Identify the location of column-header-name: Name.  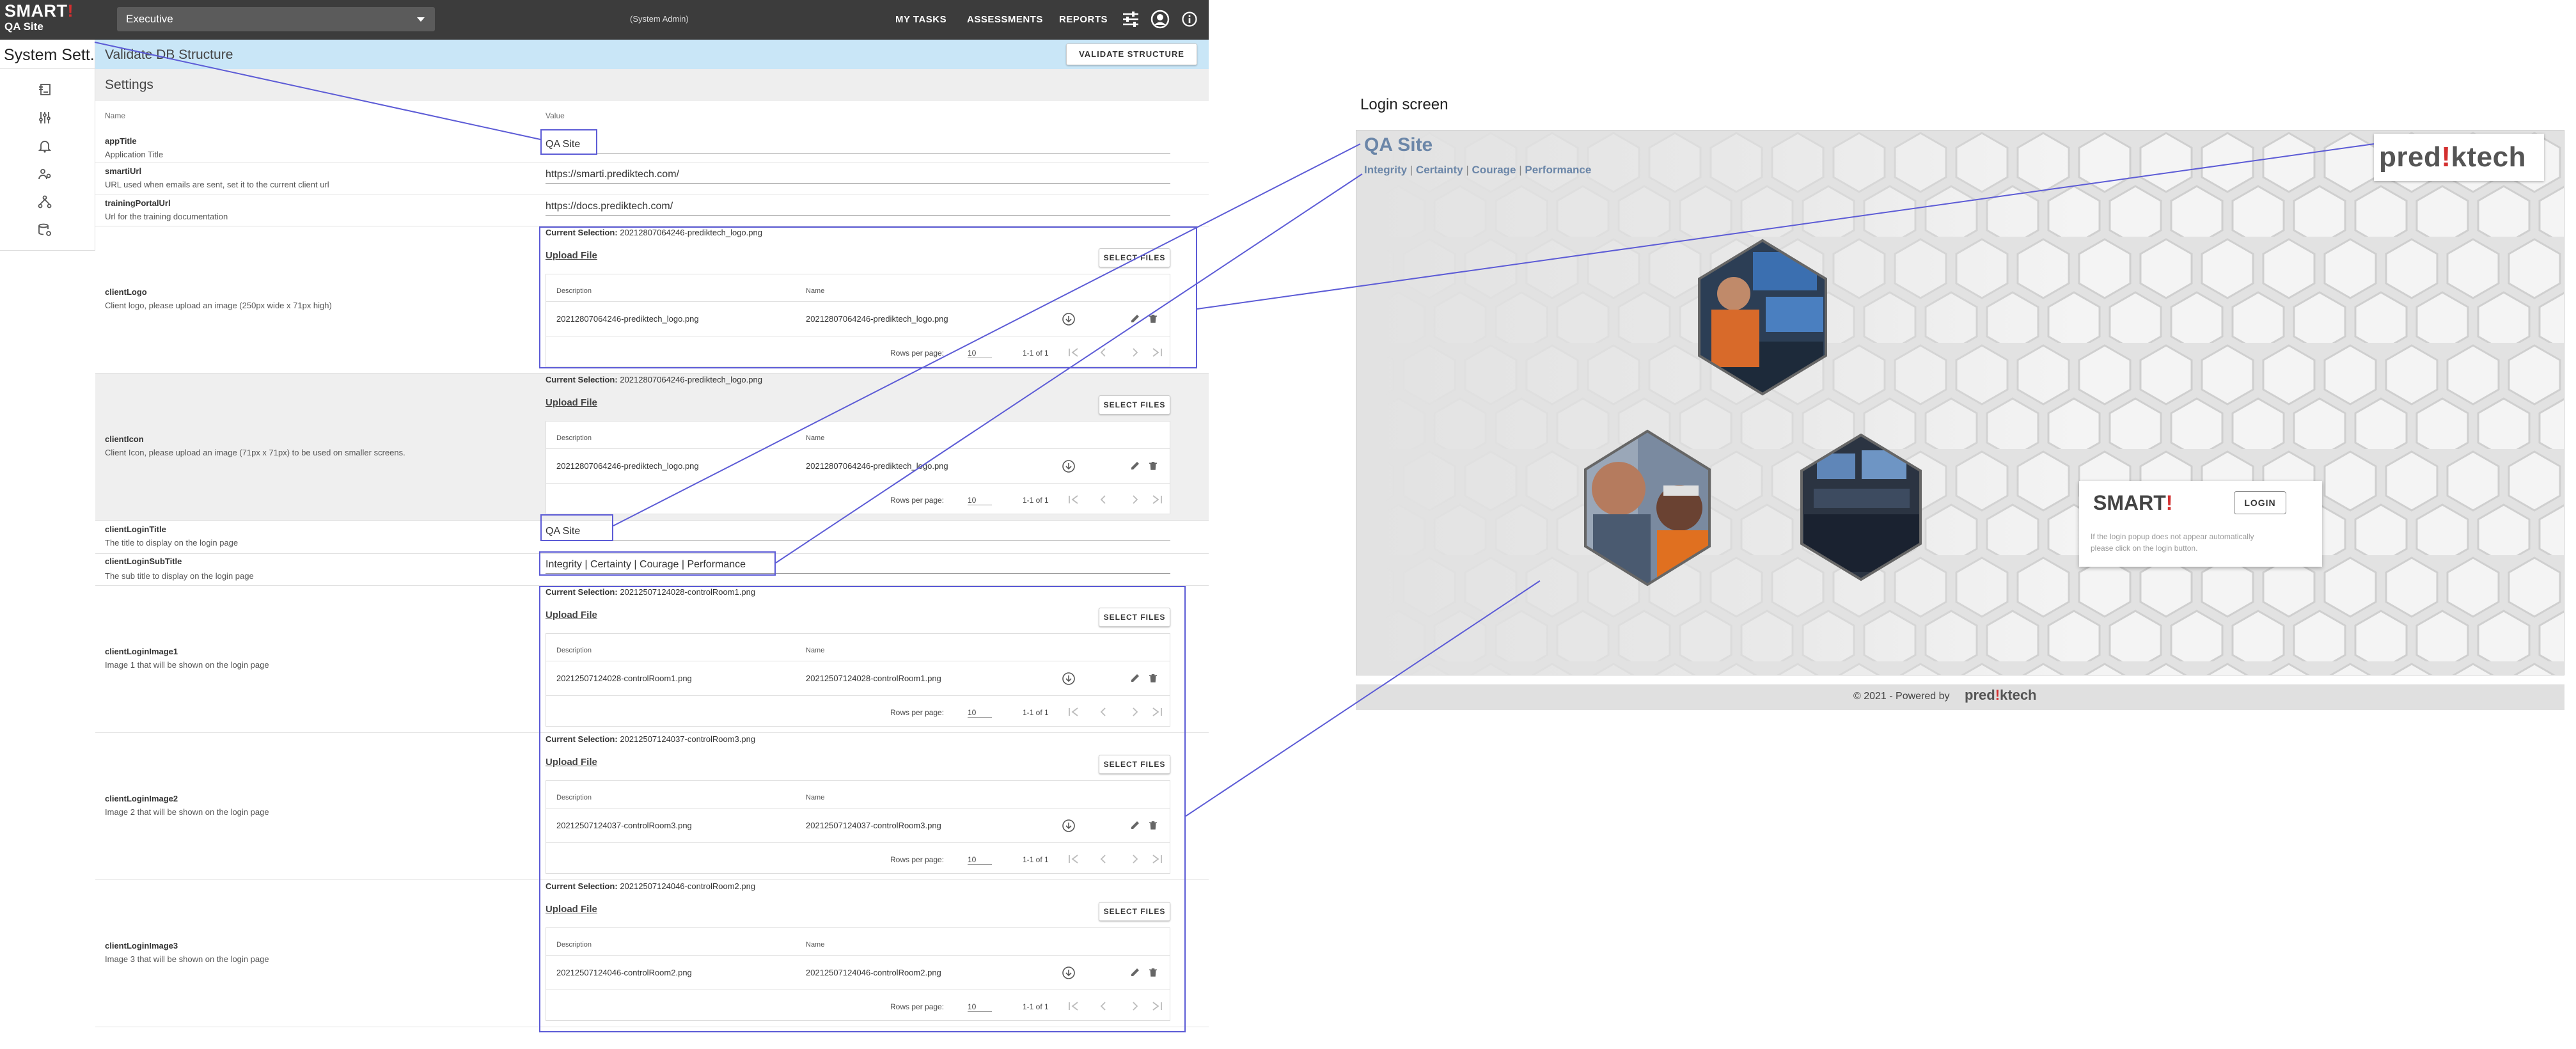
(115, 115).